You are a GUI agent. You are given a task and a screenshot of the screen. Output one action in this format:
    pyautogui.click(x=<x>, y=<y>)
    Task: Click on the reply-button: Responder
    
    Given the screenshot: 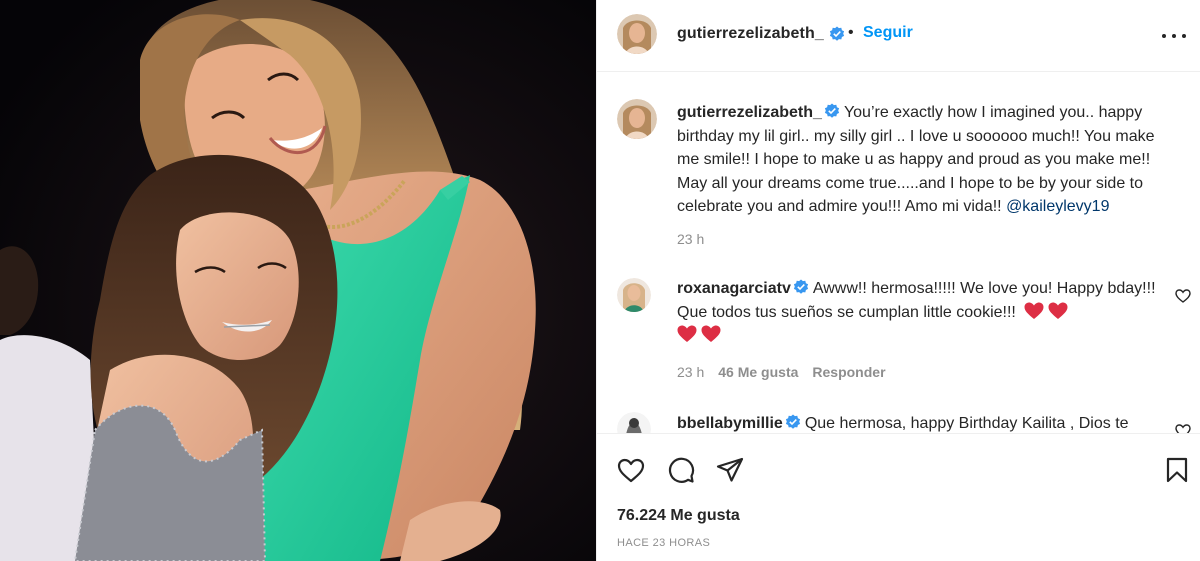 What is the action you would take?
    pyautogui.click(x=848, y=372)
    